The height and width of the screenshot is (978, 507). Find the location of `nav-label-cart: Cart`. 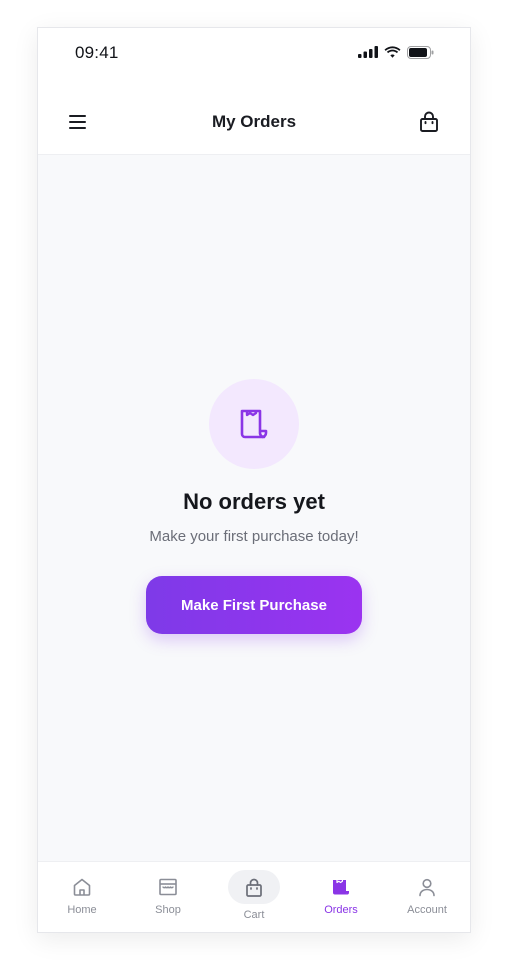

nav-label-cart: Cart is located at coordinates (254, 915).